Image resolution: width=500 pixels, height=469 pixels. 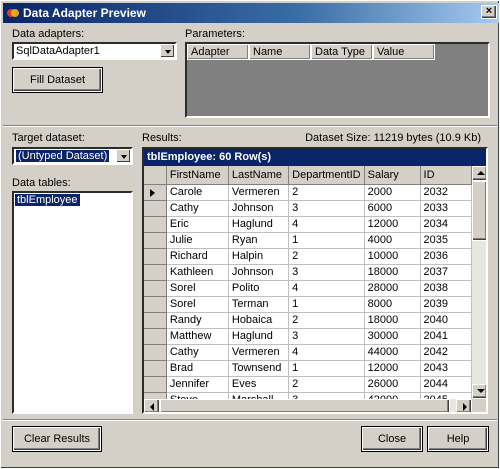 I want to click on cell-salary: 30000, so click(x=392, y=336).